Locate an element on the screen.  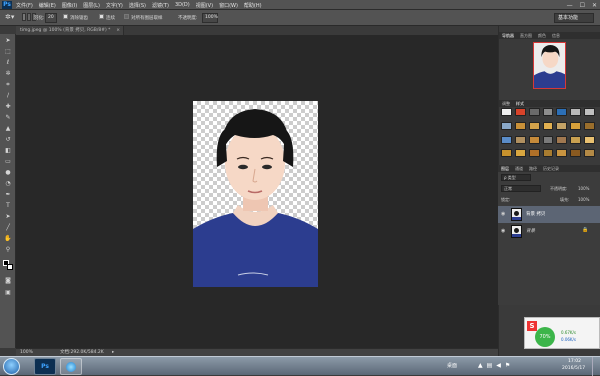
clock-time: 17:02 is located at coordinates (574, 361).